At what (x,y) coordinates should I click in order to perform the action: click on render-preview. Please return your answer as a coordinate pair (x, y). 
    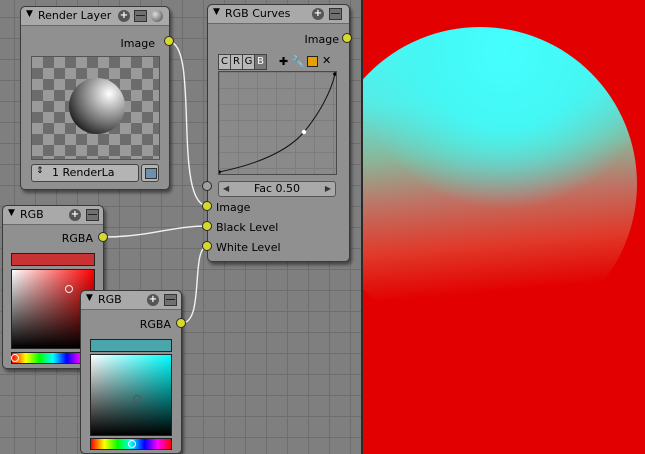
    Looking at the image, I should click on (95, 108).